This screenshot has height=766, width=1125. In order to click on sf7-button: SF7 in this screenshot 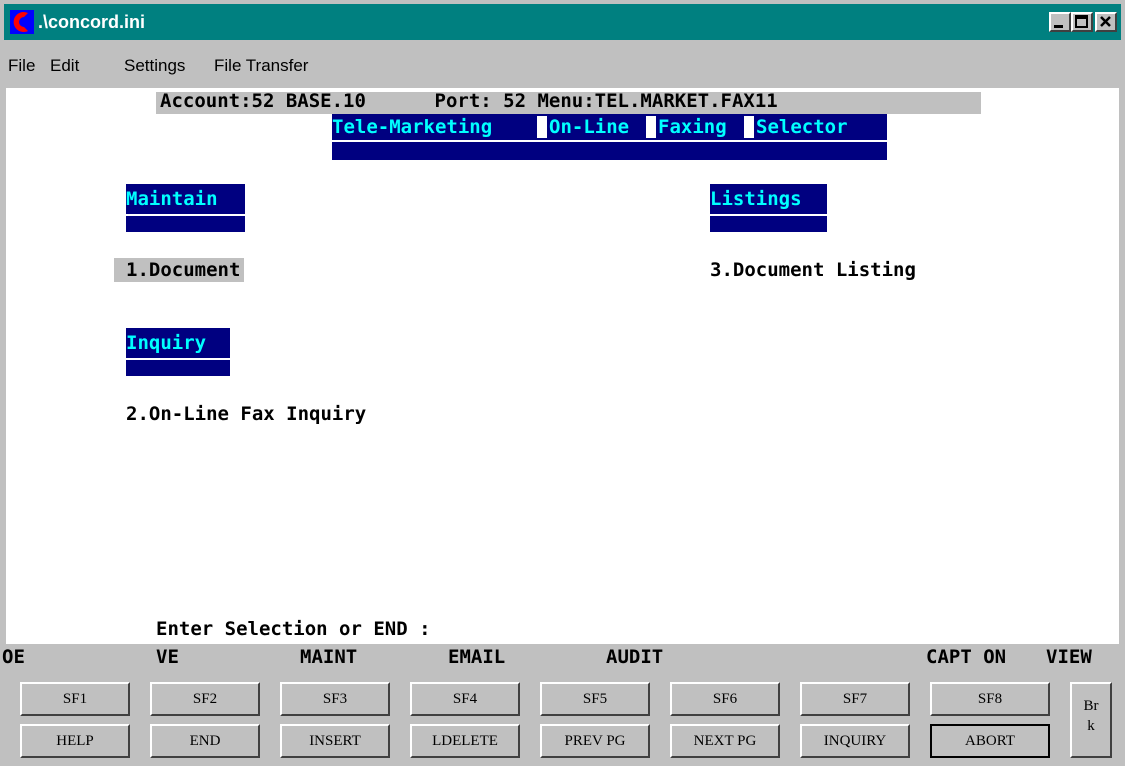, I will do `click(855, 699)`.